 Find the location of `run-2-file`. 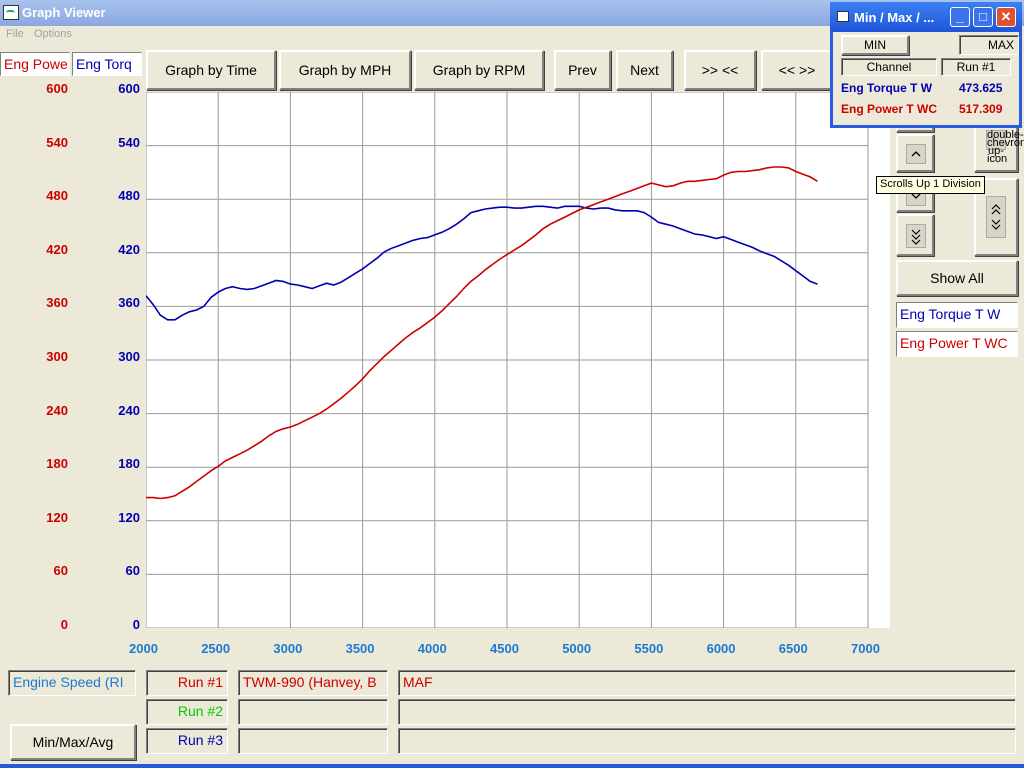

run-2-file is located at coordinates (313, 712).